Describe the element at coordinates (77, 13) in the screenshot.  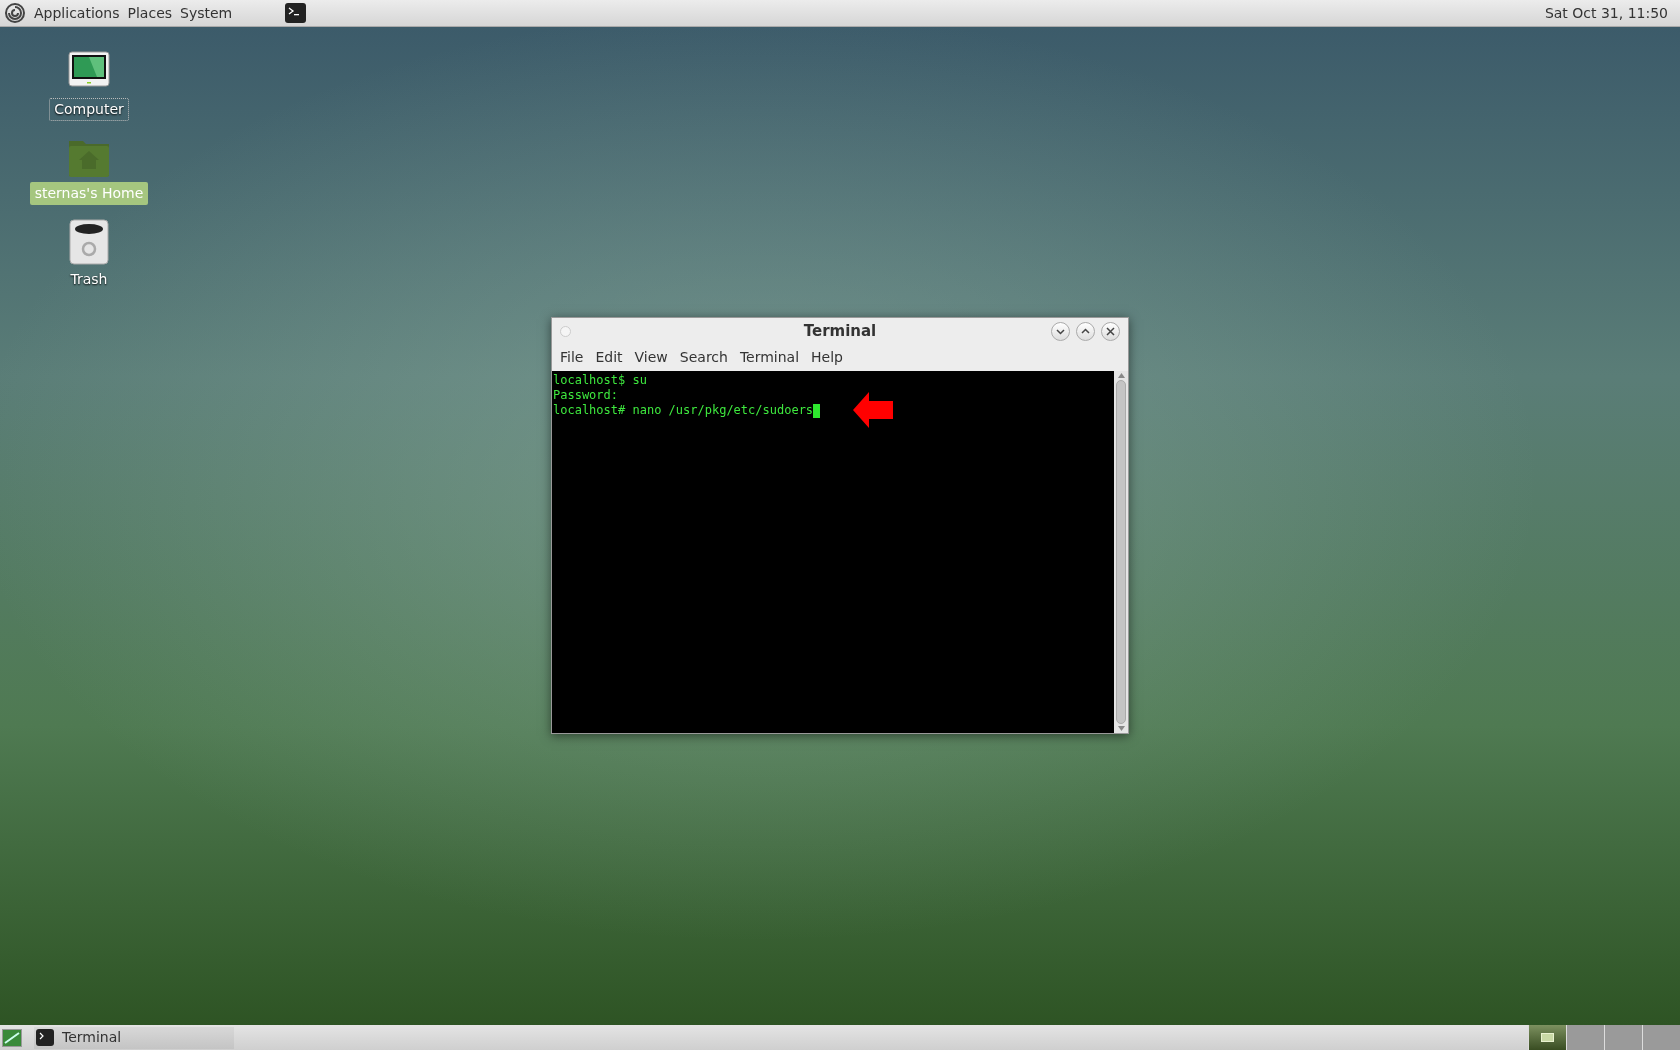
I see `panel-menu: Applications` at that location.